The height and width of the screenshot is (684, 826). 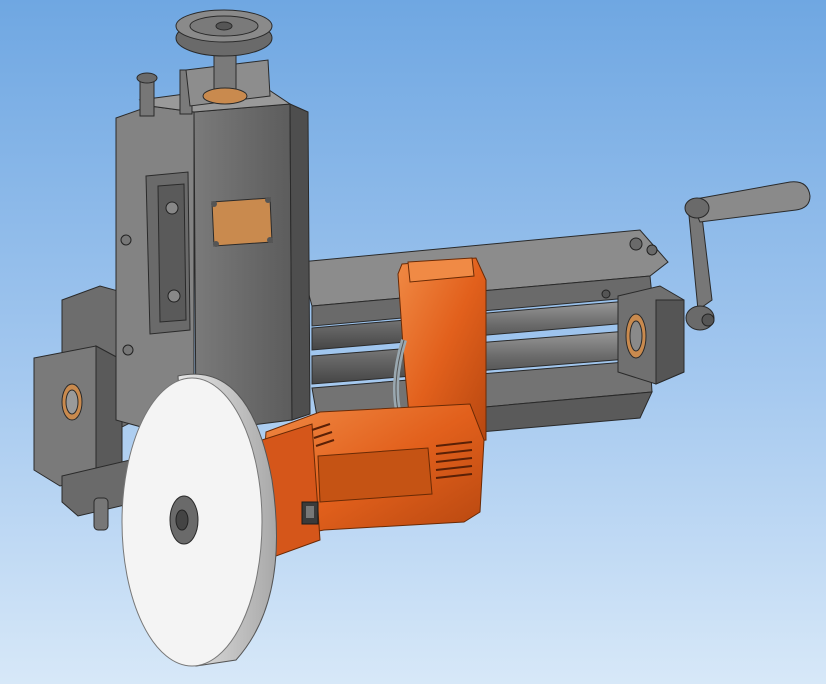 What do you see at coordinates (213, 246) in the screenshot?
I see `vertical-column-housing-icon` at bounding box center [213, 246].